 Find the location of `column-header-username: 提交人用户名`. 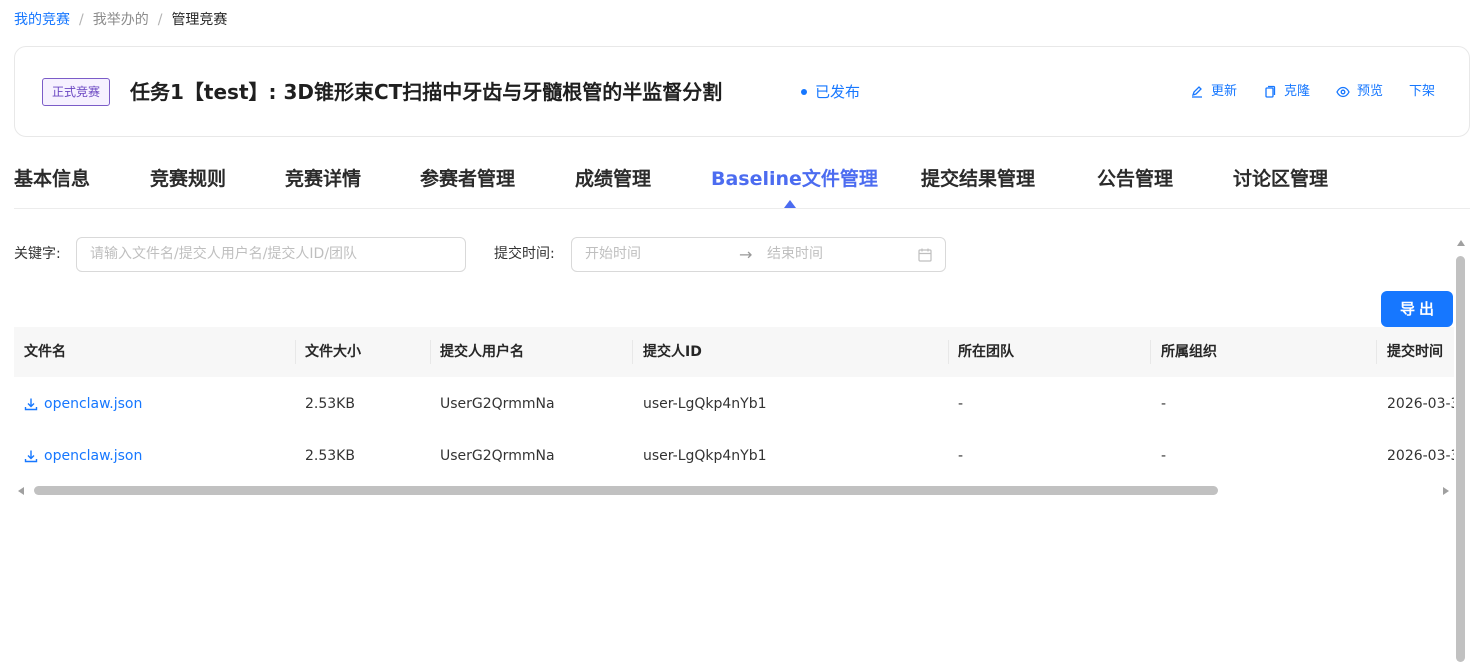

column-header-username: 提交人用户名 is located at coordinates (482, 352).